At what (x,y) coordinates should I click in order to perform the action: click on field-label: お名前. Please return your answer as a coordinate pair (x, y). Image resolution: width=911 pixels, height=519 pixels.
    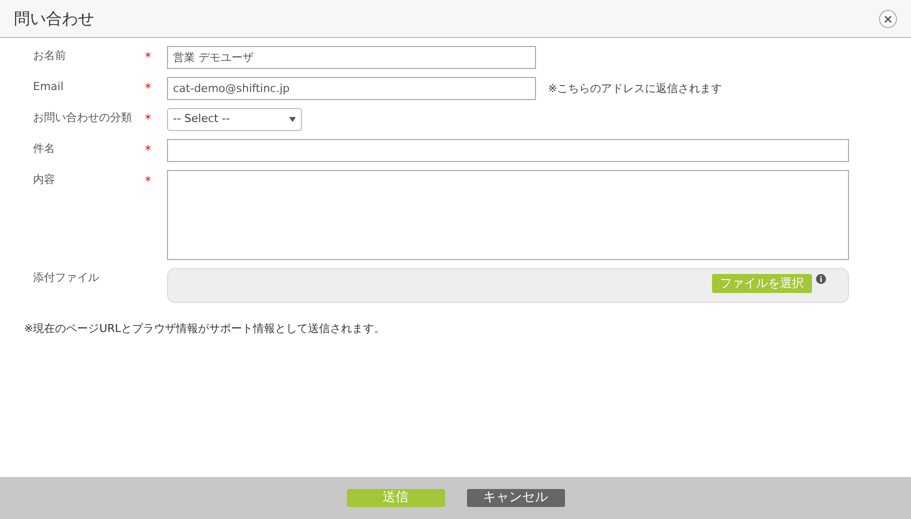
    Looking at the image, I should click on (50, 56).